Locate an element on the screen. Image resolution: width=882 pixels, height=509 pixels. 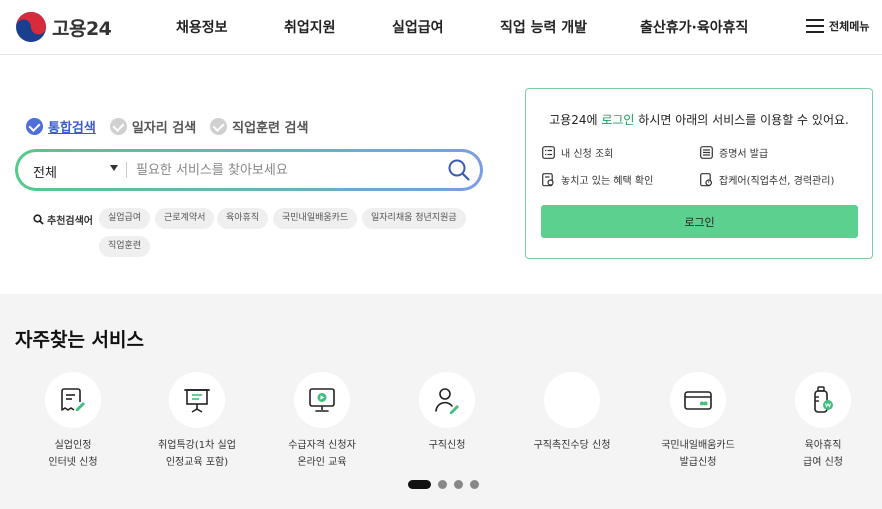
service-missed-benefits: 놓치고 있는 혜택 확인 is located at coordinates (597, 179).